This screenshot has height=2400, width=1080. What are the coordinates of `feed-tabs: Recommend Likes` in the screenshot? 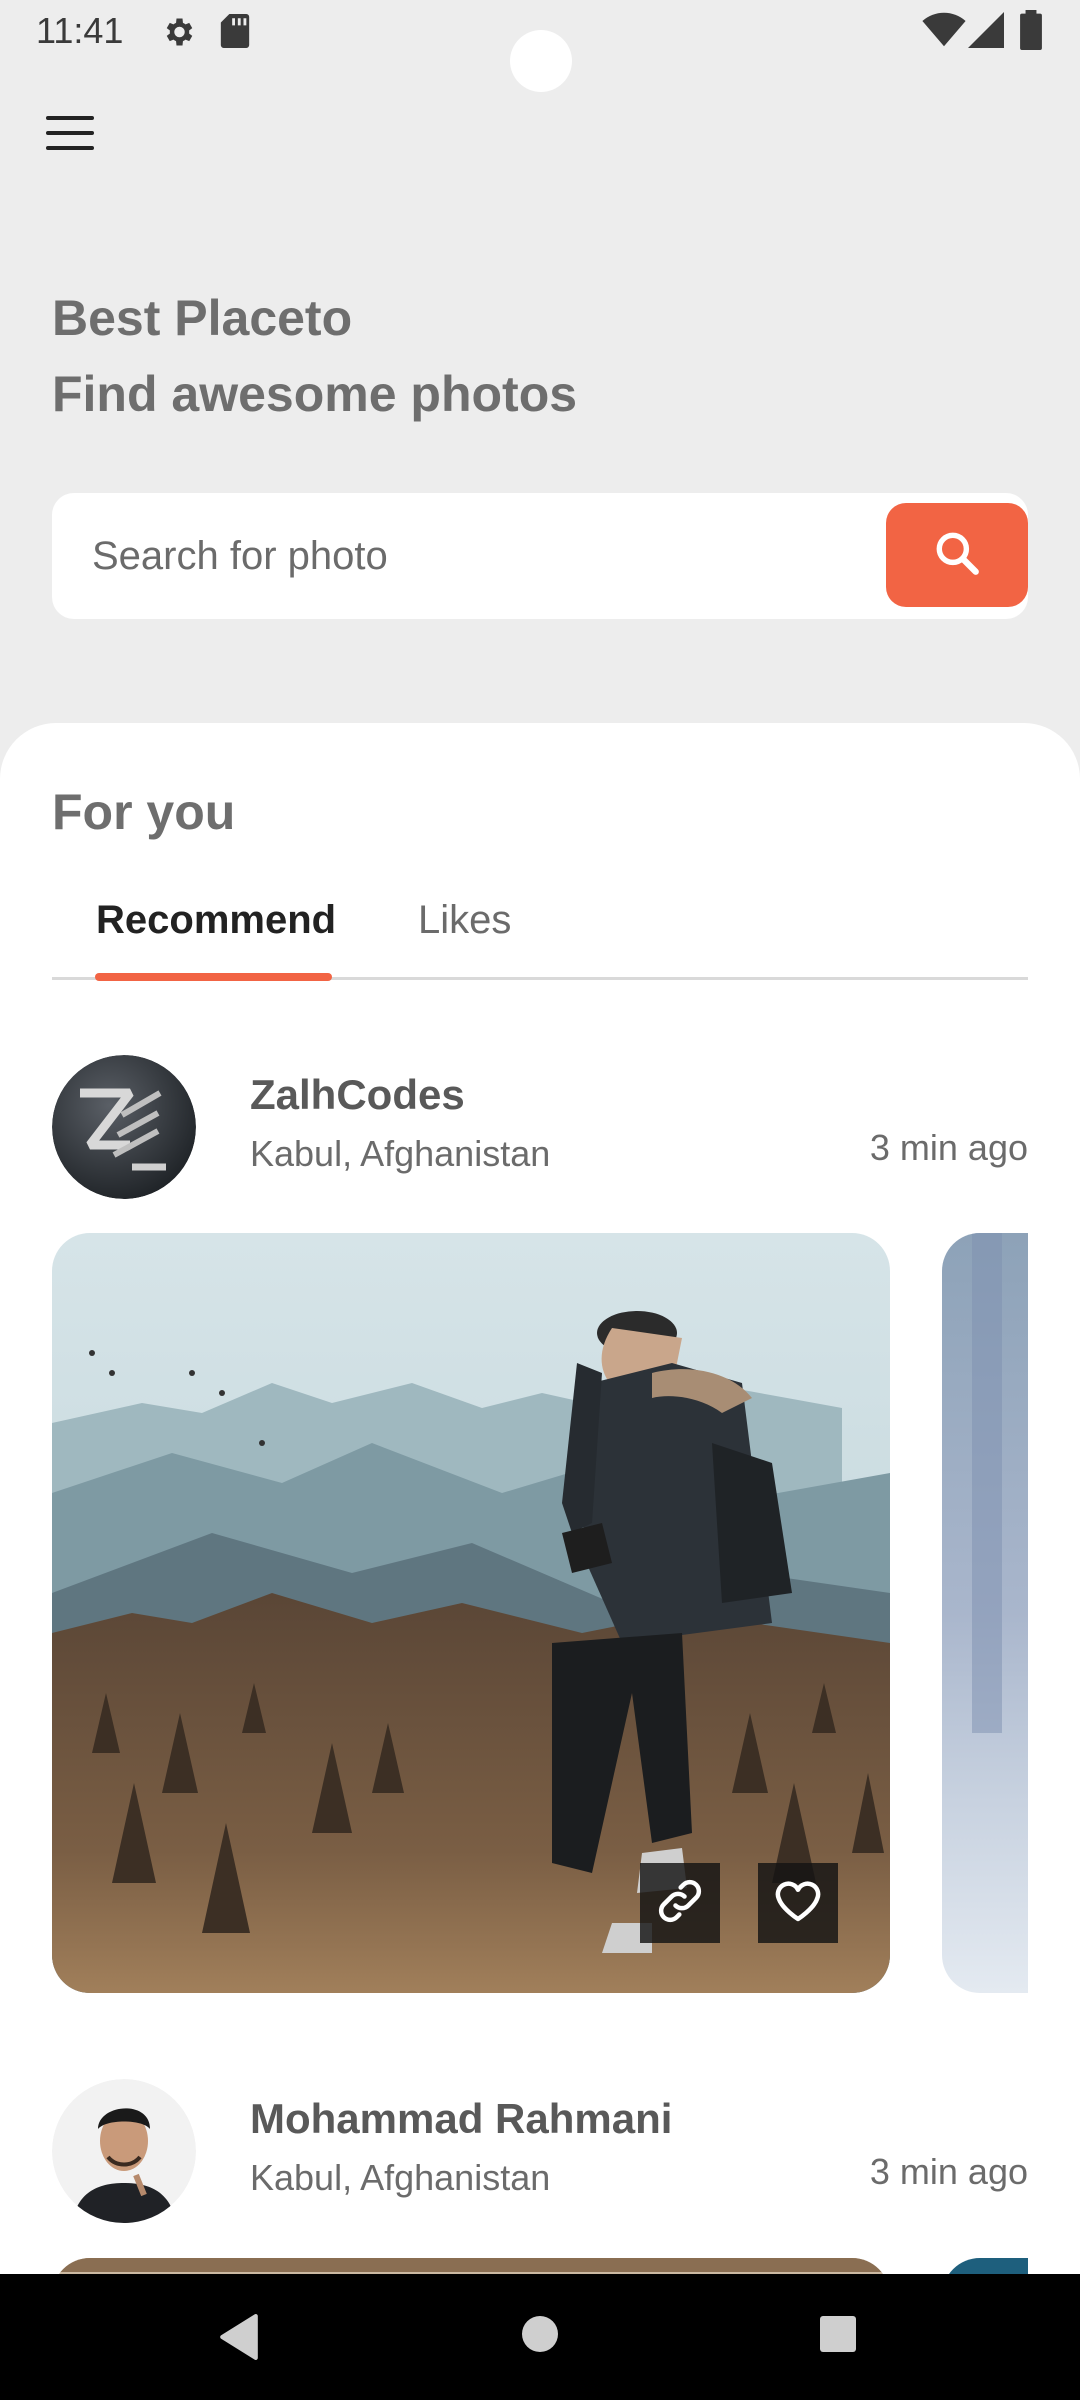 It's located at (540, 934).